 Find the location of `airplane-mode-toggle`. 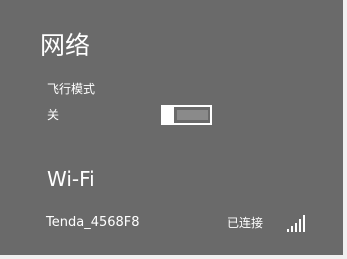

airplane-mode-toggle is located at coordinates (186, 115).